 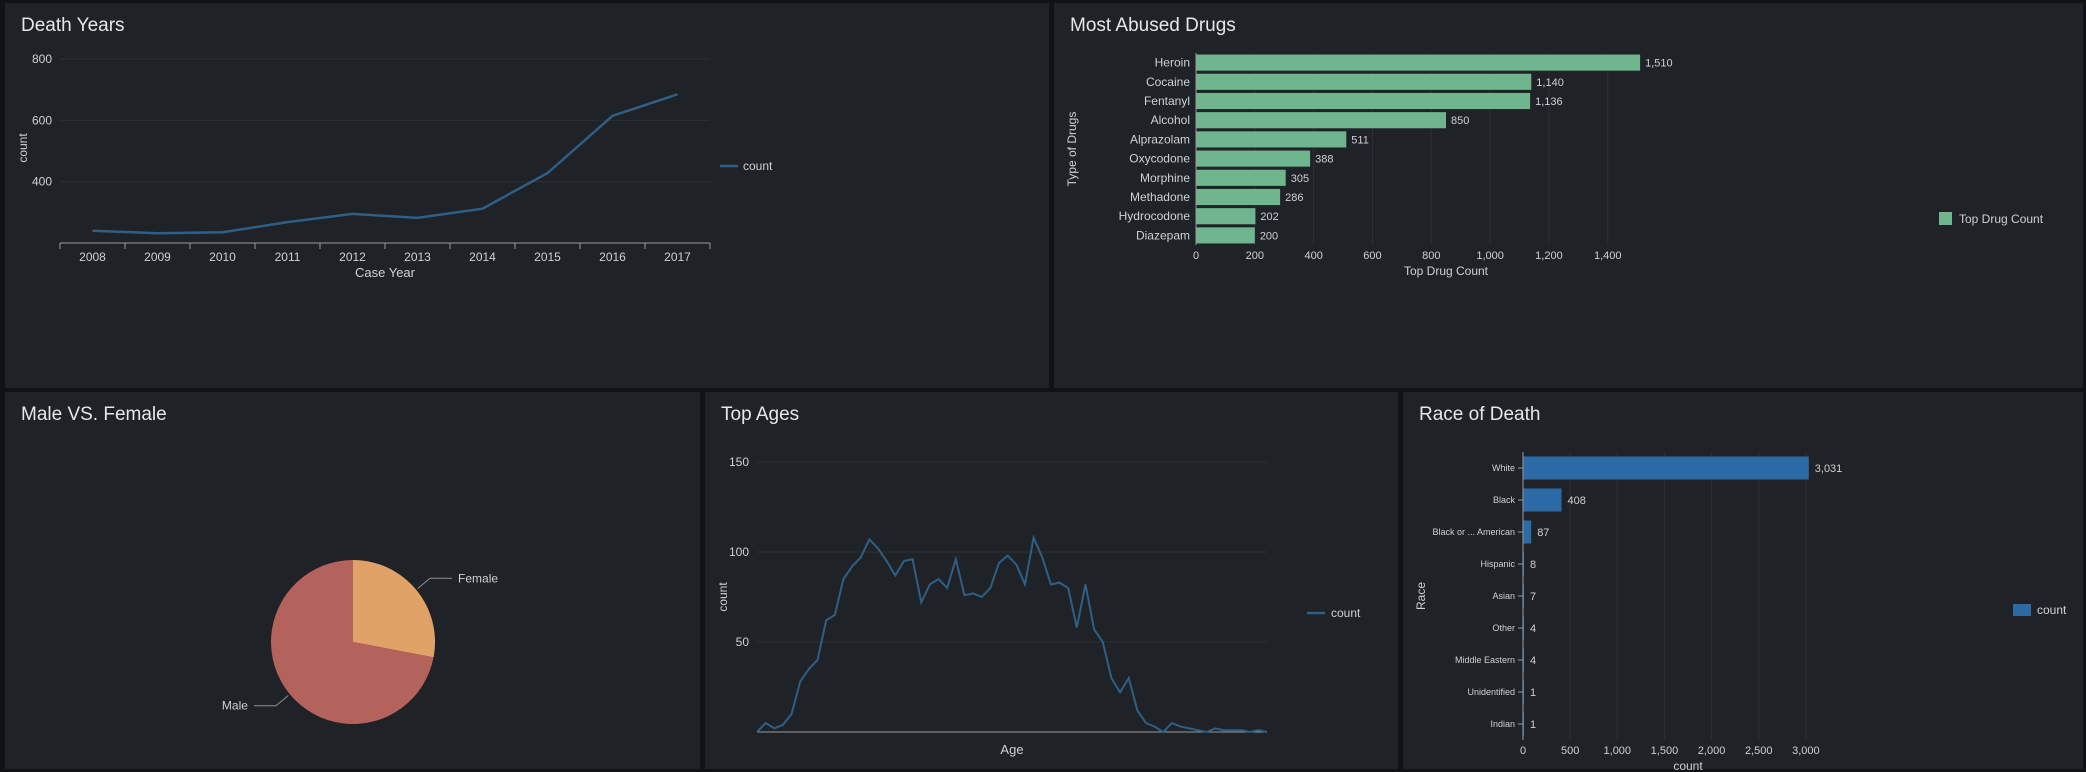 What do you see at coordinates (1300, 179) in the screenshot?
I see `data-label: 305` at bounding box center [1300, 179].